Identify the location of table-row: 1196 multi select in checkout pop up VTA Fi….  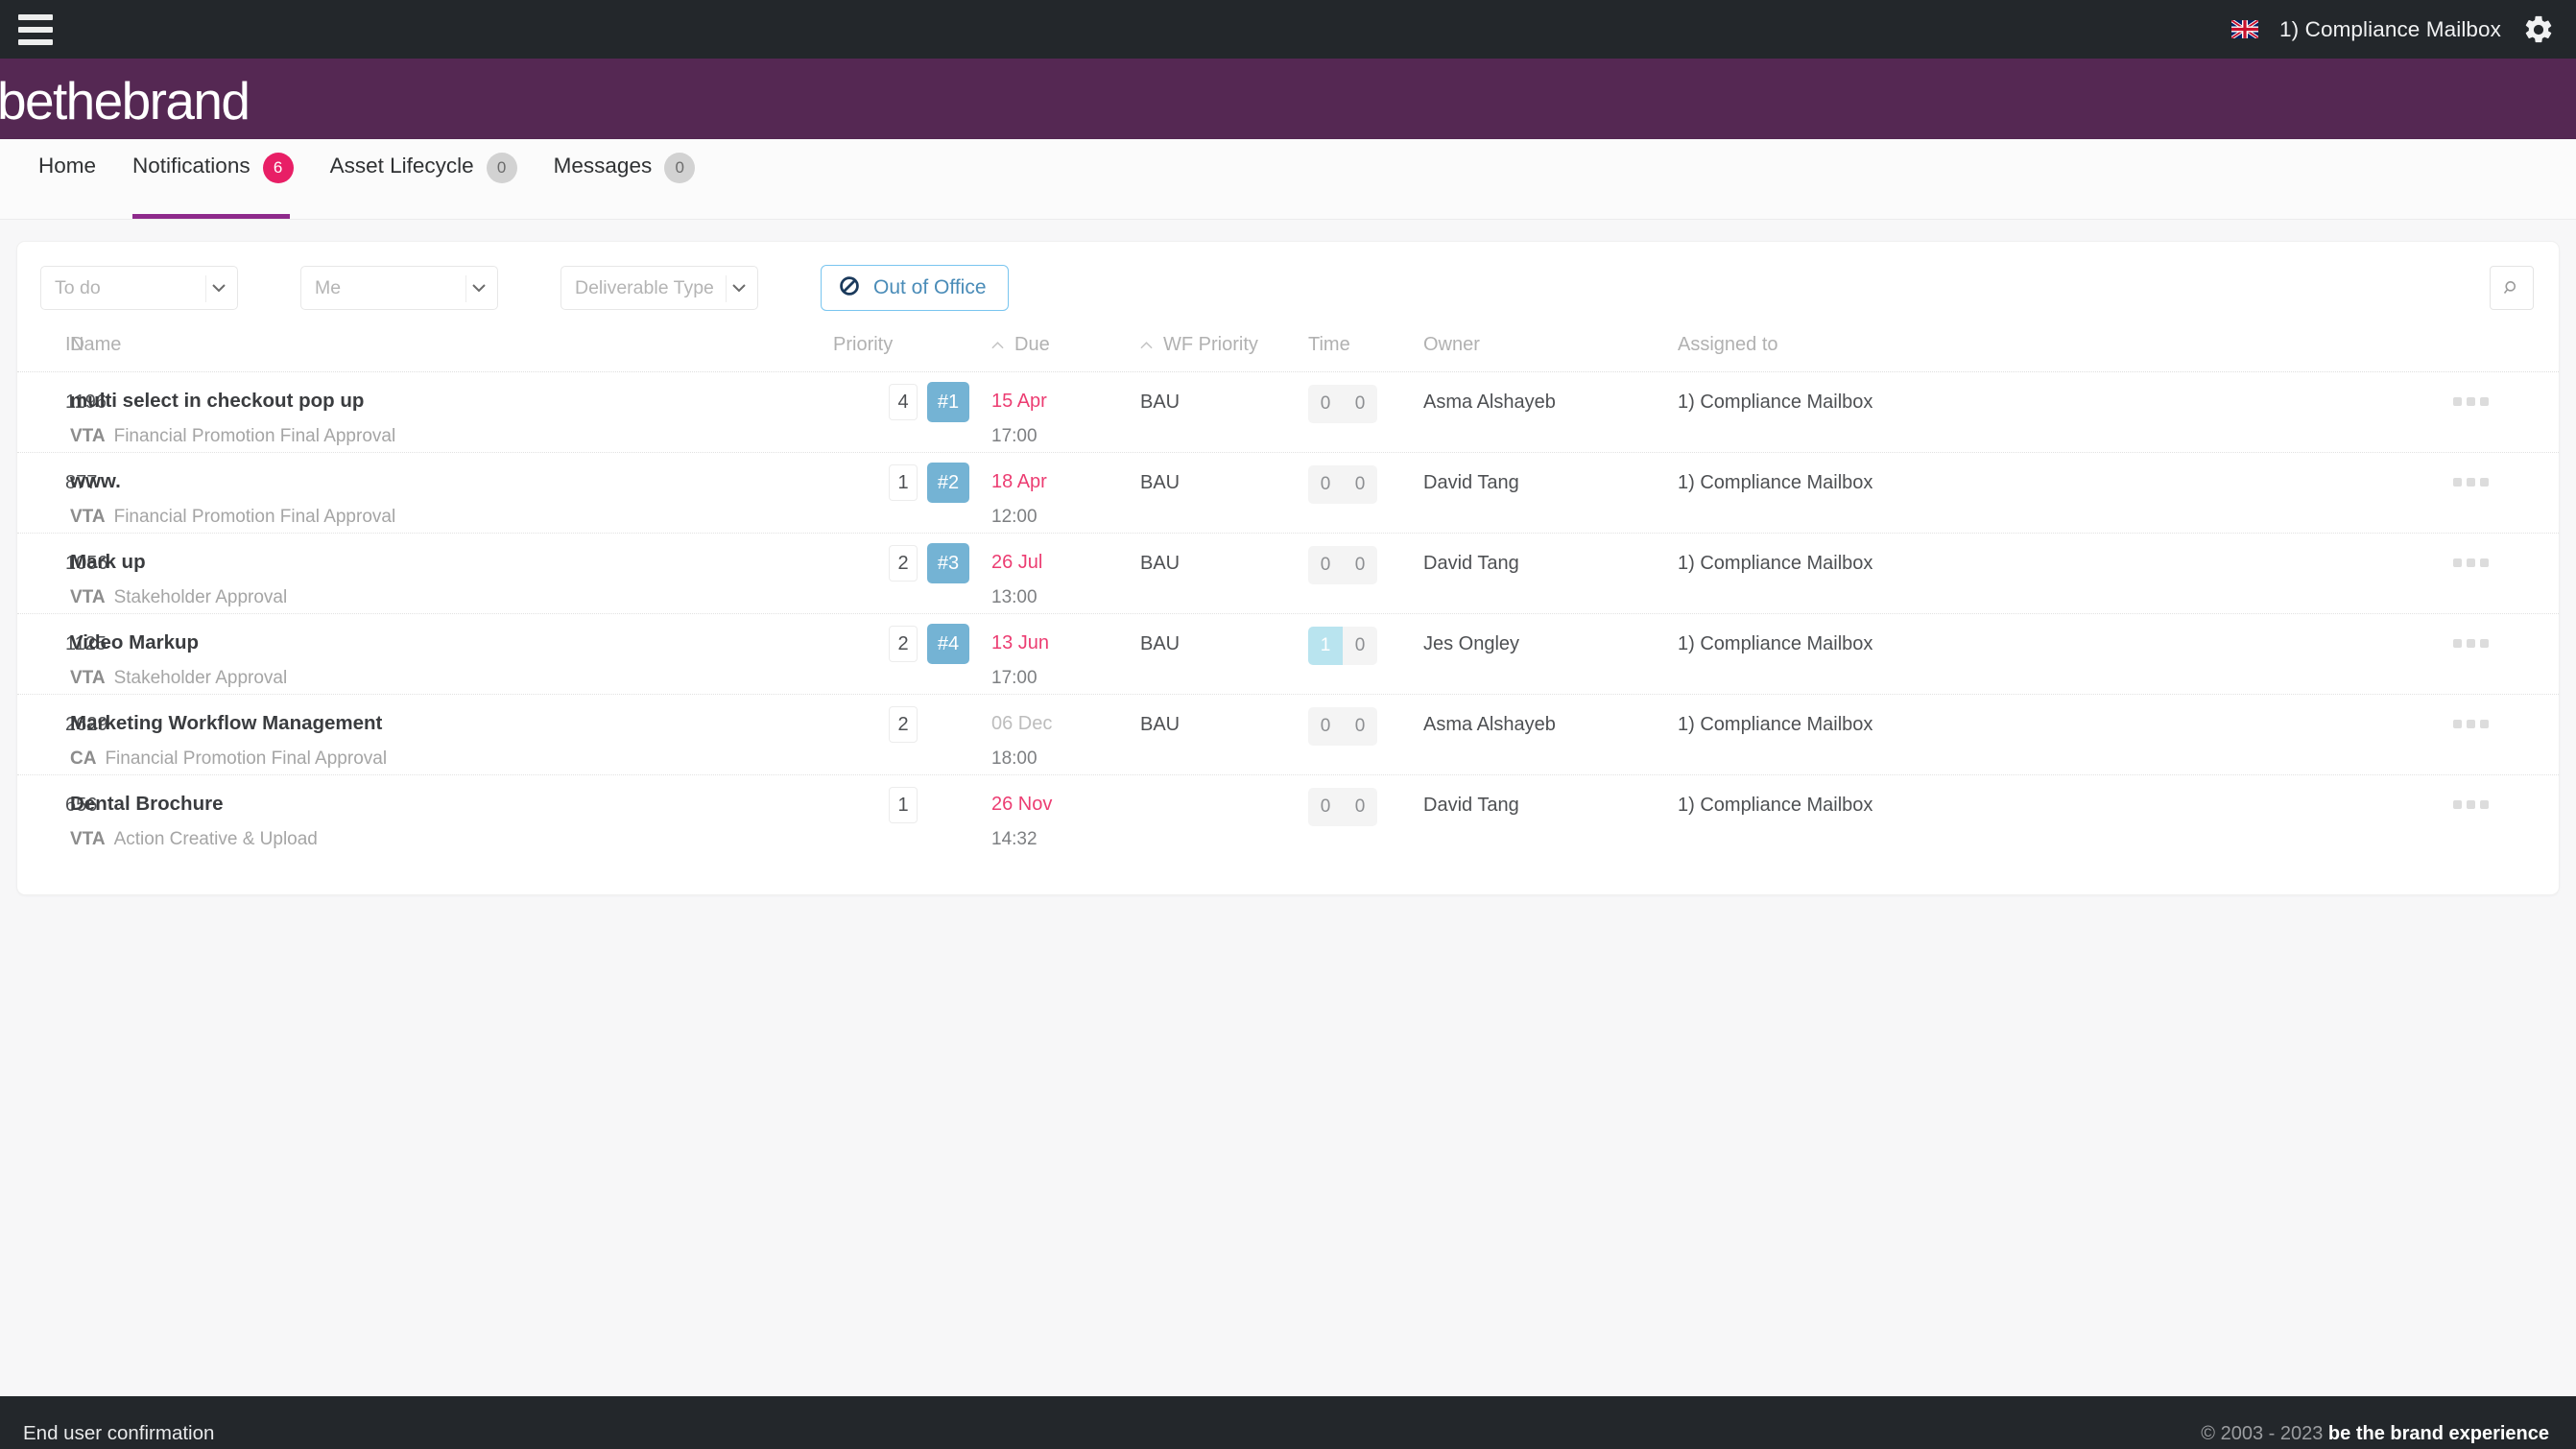
(1288, 412).